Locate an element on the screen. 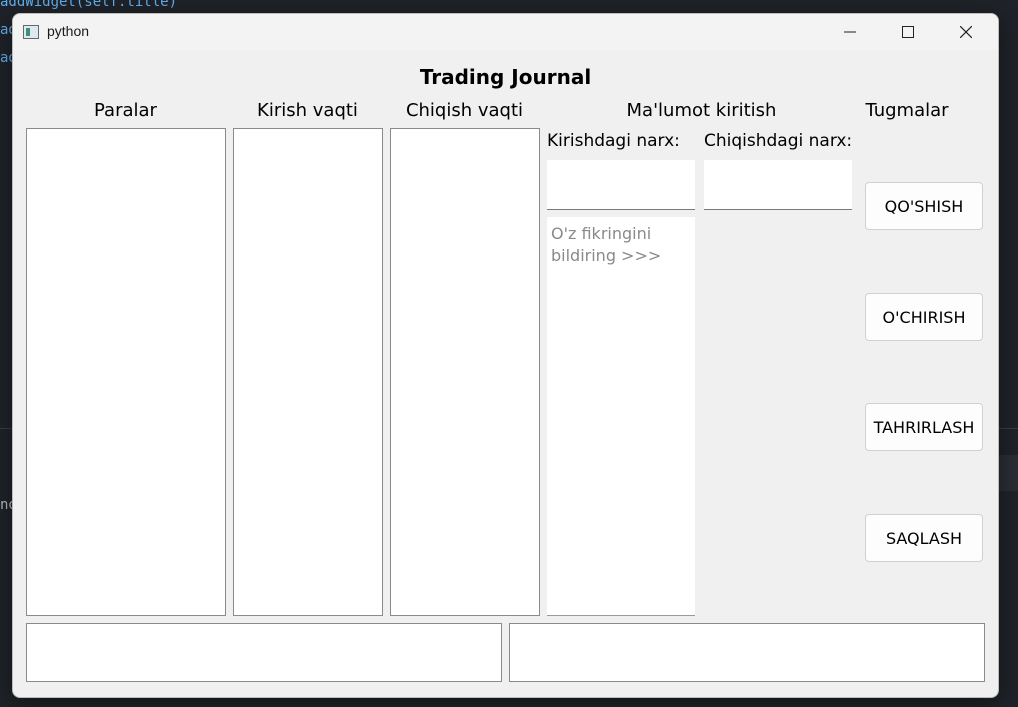 This screenshot has height=707, width=1018. entry-price-input is located at coordinates (621, 185).